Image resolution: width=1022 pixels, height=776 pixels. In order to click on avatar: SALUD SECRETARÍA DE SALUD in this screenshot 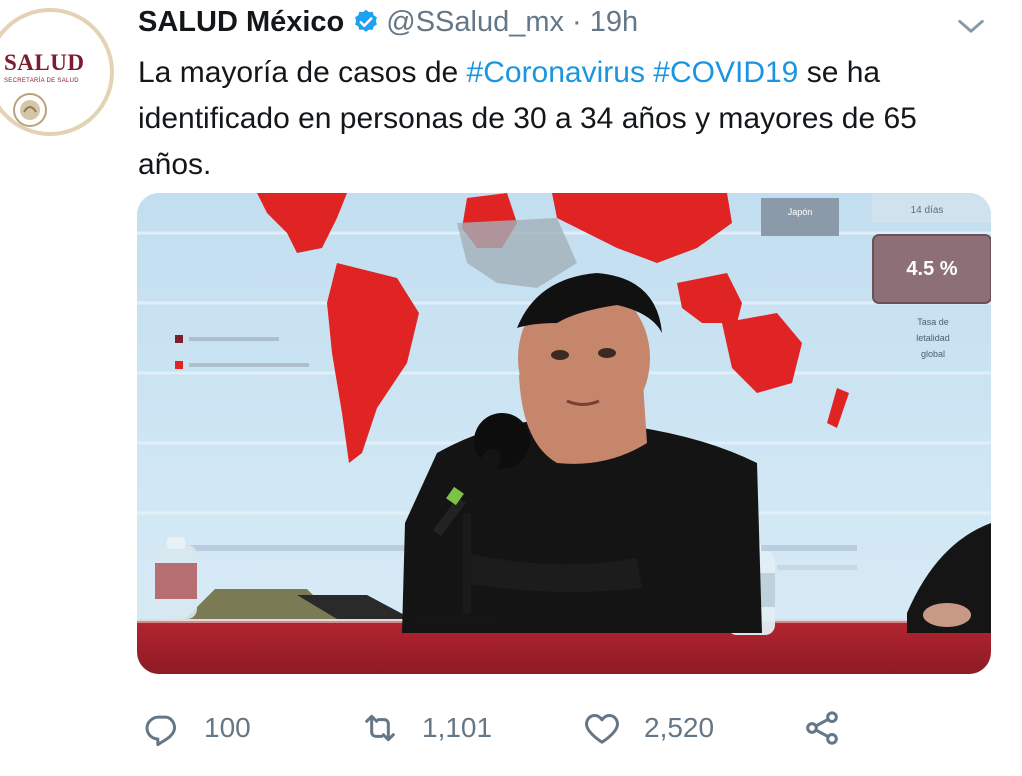, I will do `click(57, 72)`.